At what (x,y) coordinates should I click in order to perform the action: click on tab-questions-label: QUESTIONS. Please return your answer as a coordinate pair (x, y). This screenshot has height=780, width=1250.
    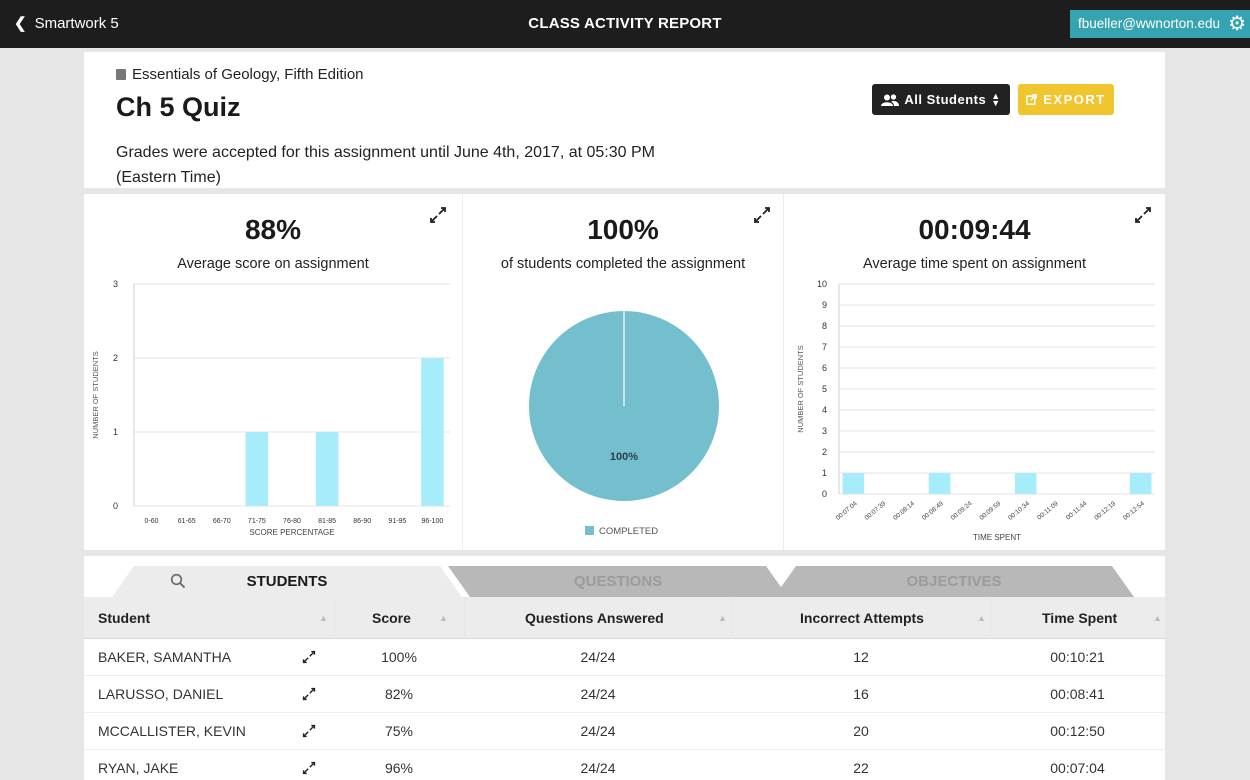
    Looking at the image, I should click on (618, 581).